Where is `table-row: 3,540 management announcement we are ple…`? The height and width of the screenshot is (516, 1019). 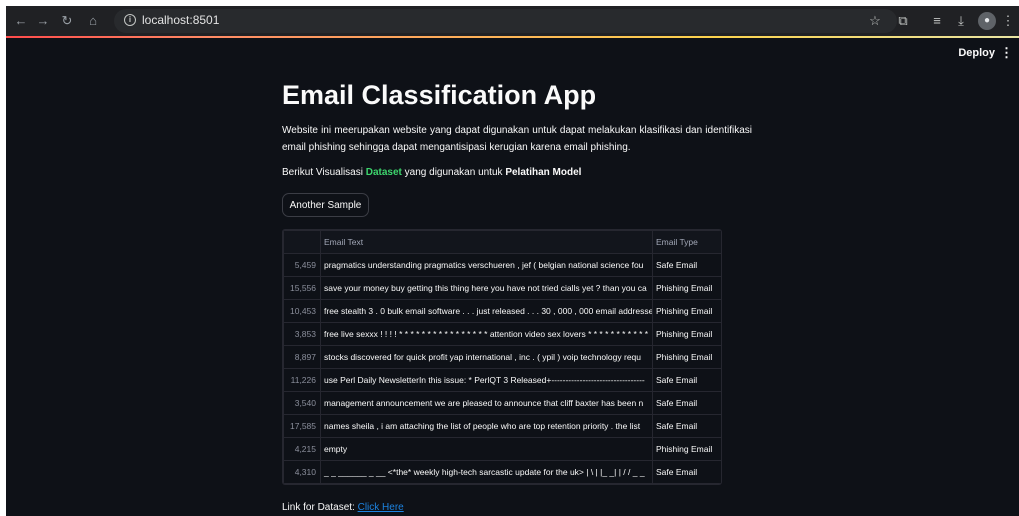
table-row: 3,540 management announcement we are ple… is located at coordinates (502, 403).